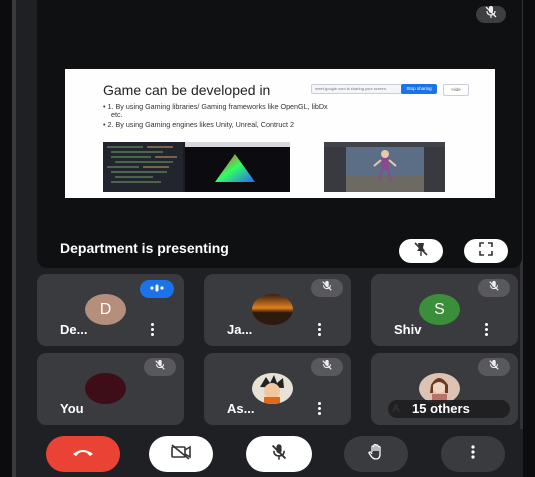 The image size is (535, 477). I want to click on left-edge-strip, so click(14, 238).